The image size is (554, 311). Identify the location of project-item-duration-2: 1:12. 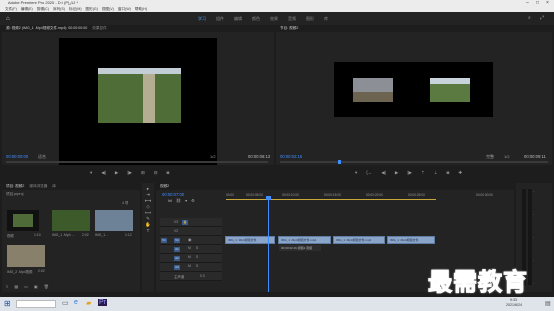
(128, 235).